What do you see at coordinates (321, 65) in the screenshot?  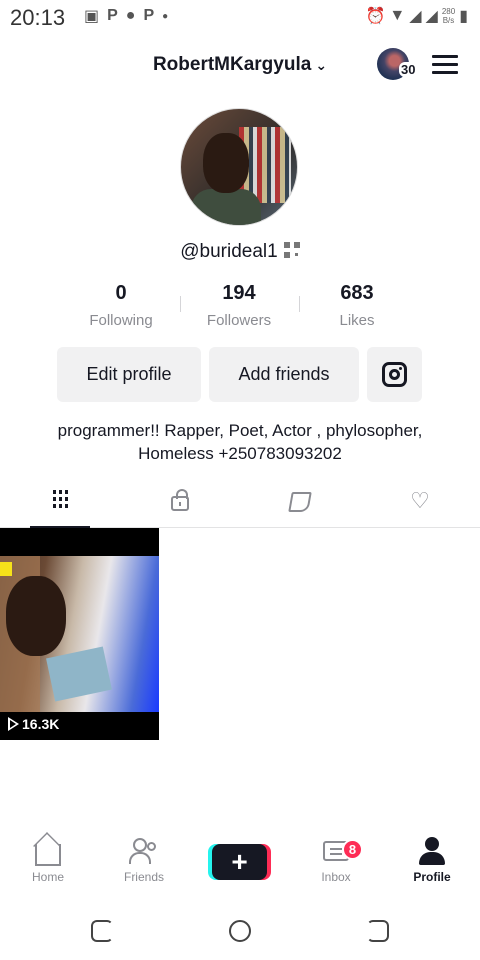 I see `chevron-down-icon: ⌄` at bounding box center [321, 65].